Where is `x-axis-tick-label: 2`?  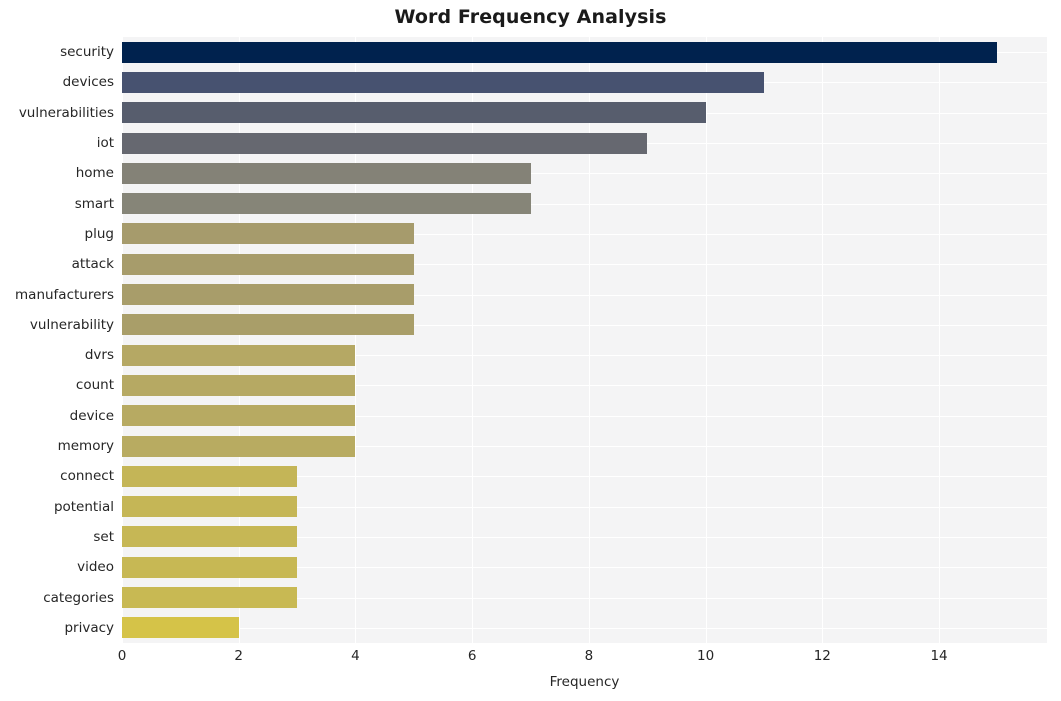 x-axis-tick-label: 2 is located at coordinates (239, 656).